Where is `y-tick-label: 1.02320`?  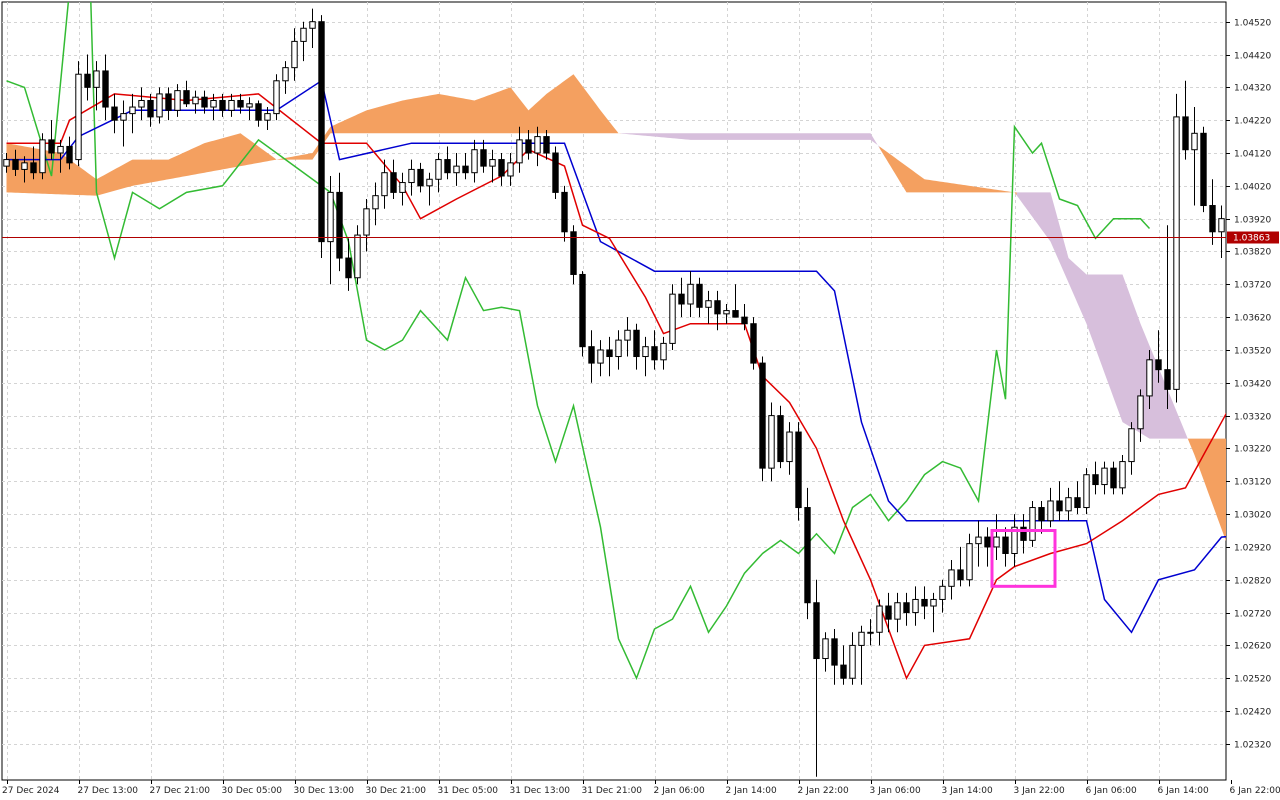
y-tick-label: 1.02320 is located at coordinates (1252, 746).